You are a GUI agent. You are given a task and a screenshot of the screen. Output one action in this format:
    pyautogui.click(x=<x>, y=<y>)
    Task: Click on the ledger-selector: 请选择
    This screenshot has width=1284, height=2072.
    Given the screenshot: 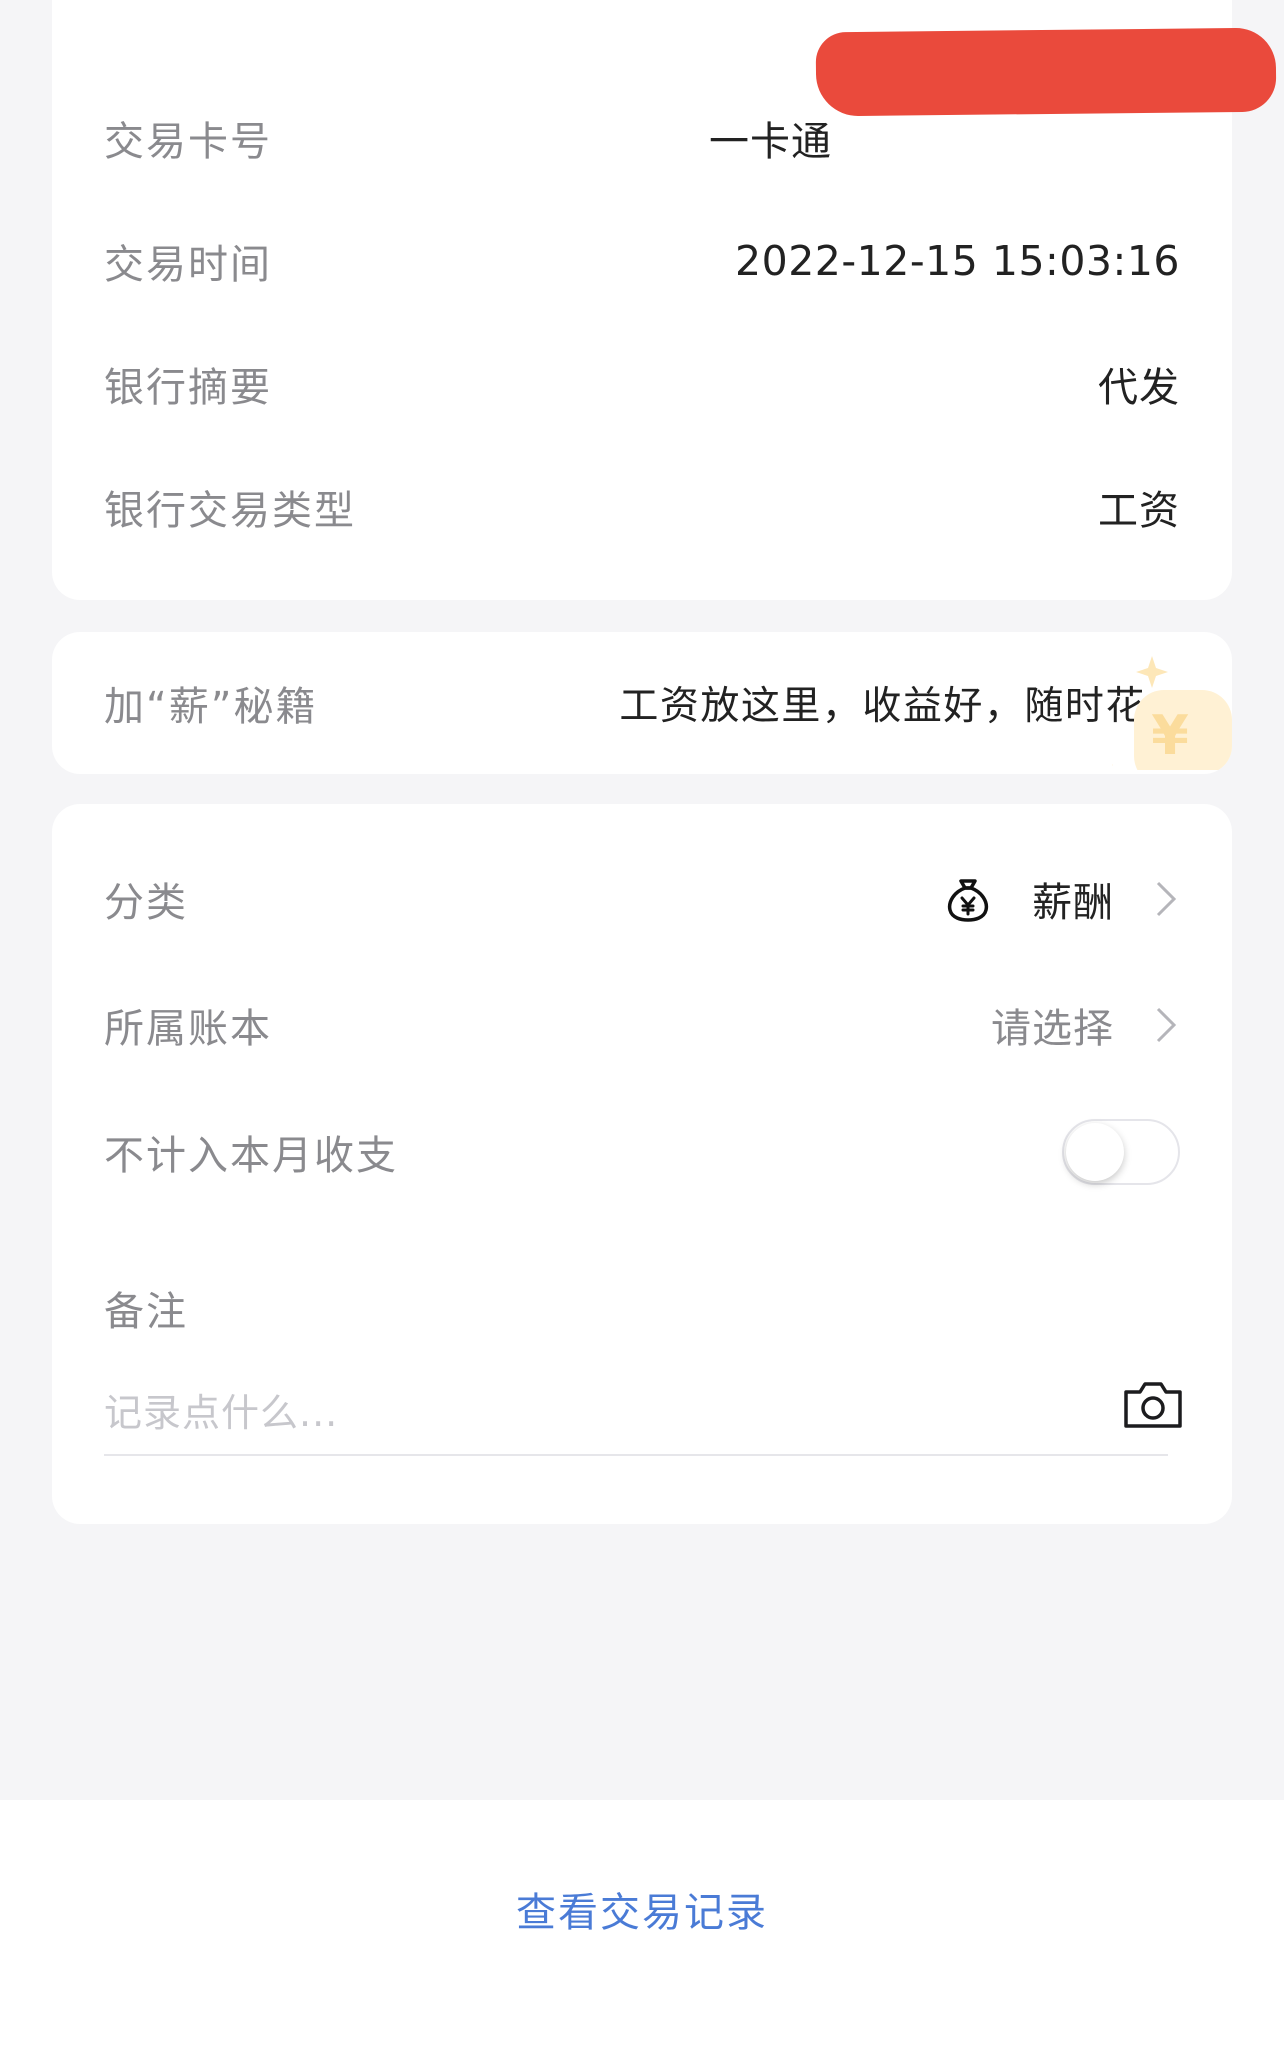 What is the action you would take?
    pyautogui.click(x=1085, y=1025)
    